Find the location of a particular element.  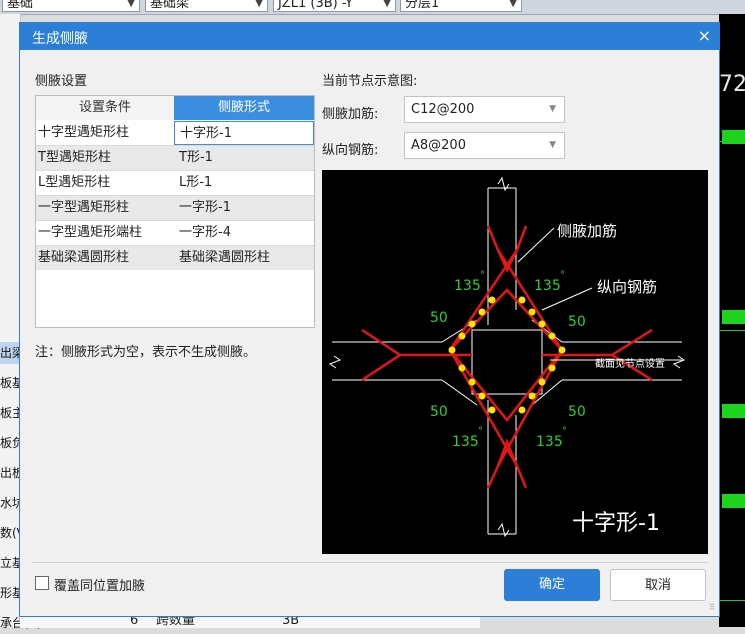

long-rebar-value: A8@200 is located at coordinates (438, 145).